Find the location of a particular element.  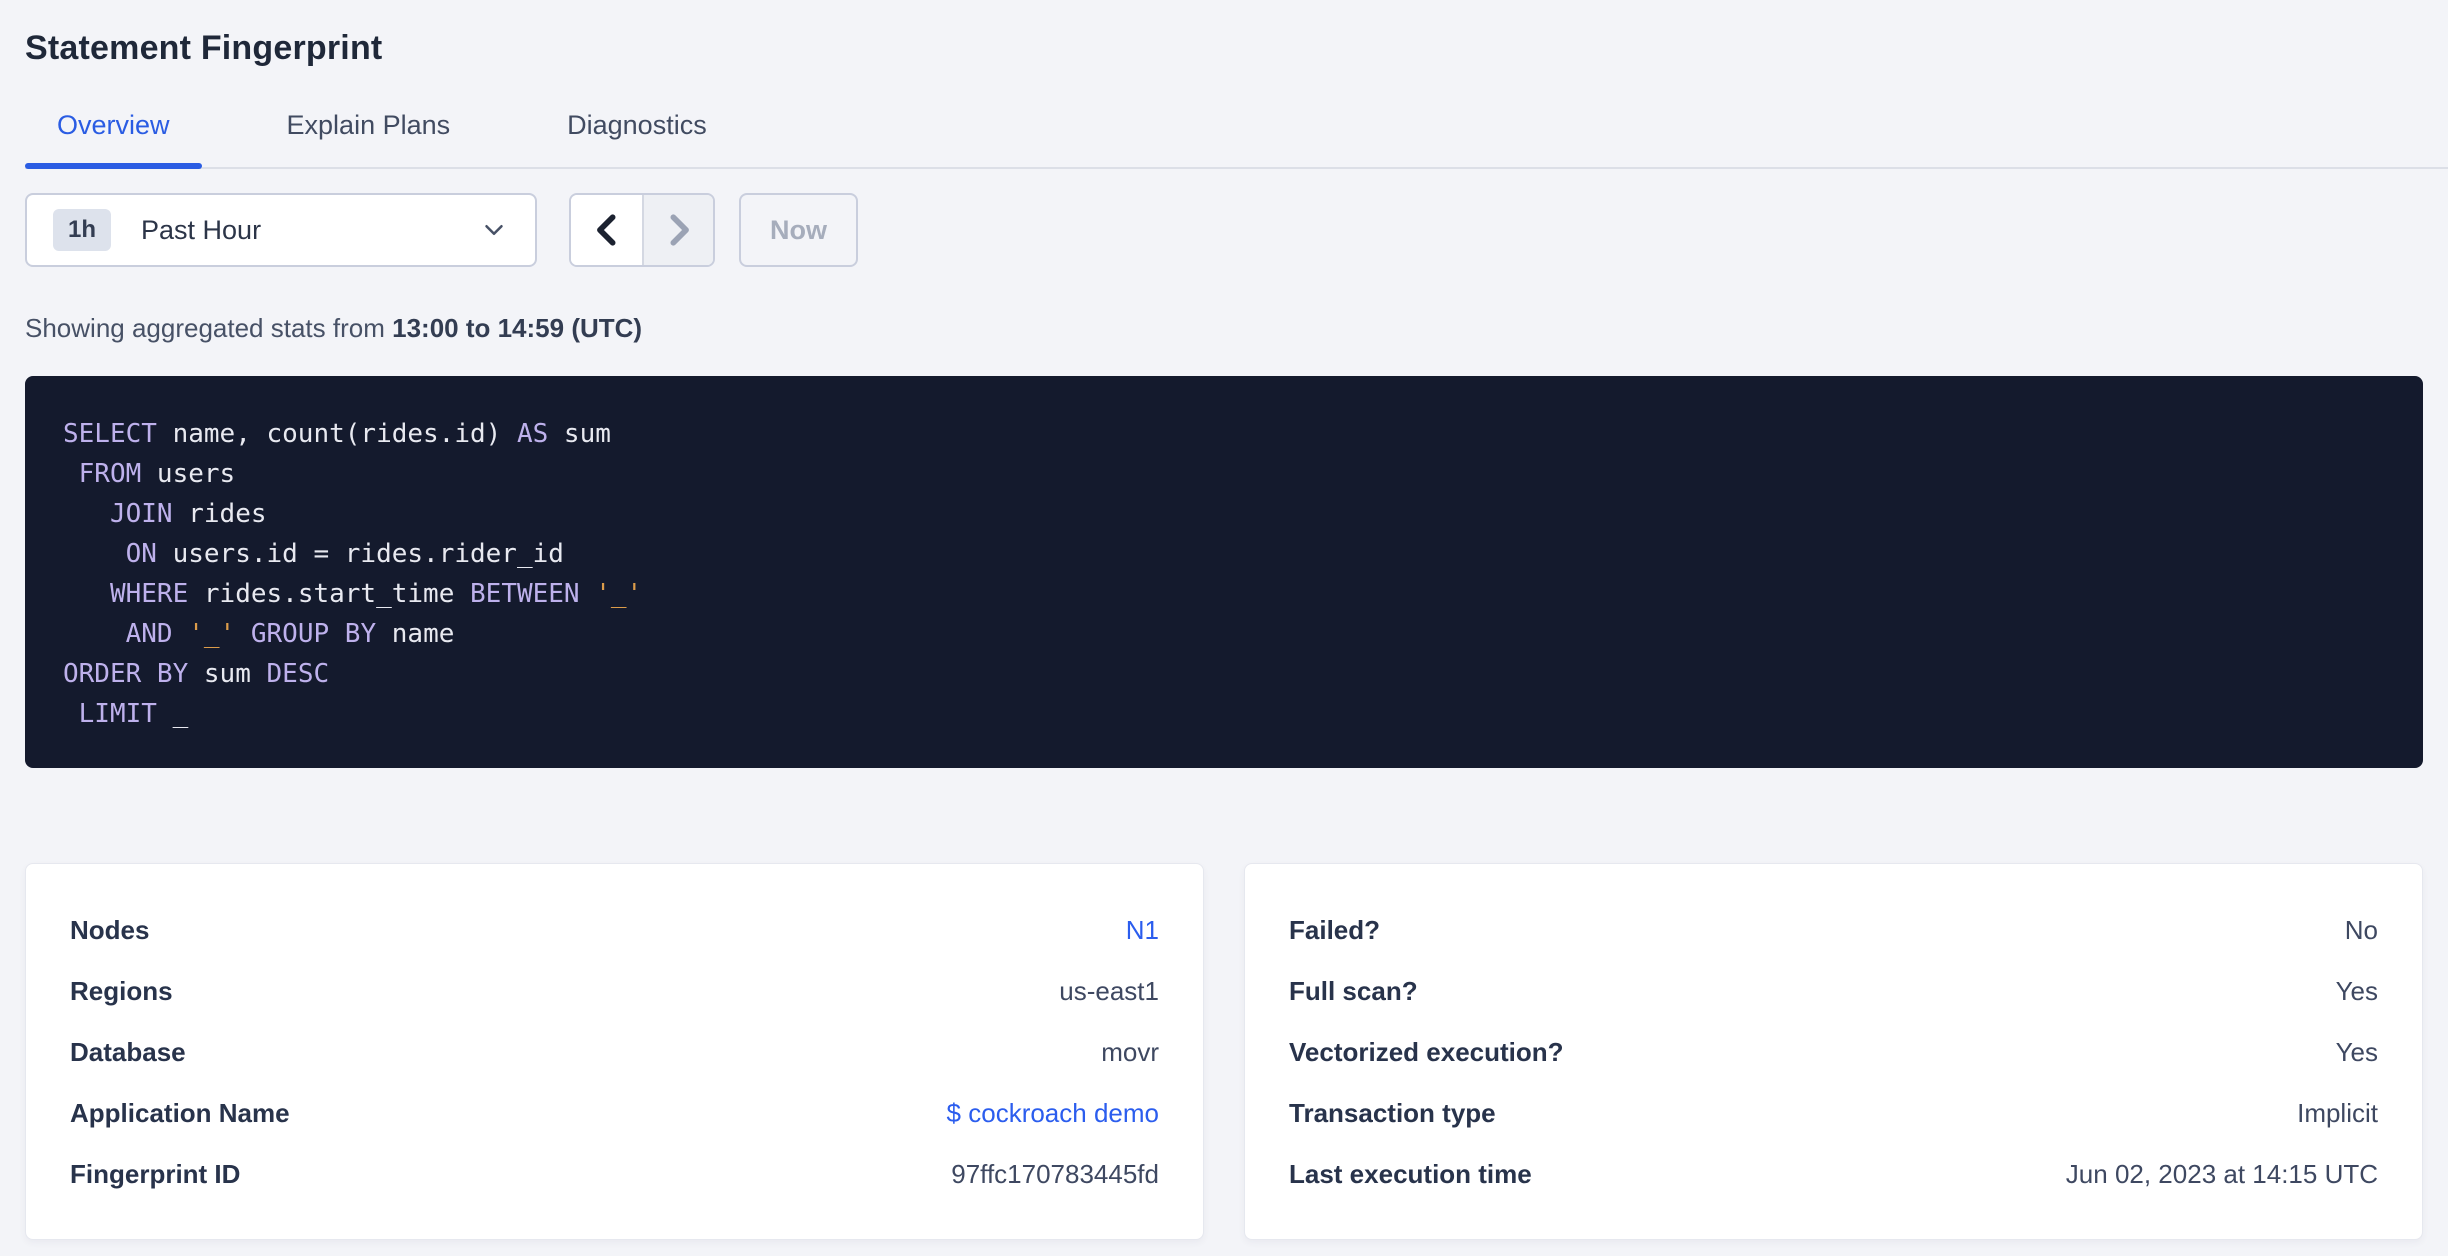

interval-arrow-group is located at coordinates (642, 230).